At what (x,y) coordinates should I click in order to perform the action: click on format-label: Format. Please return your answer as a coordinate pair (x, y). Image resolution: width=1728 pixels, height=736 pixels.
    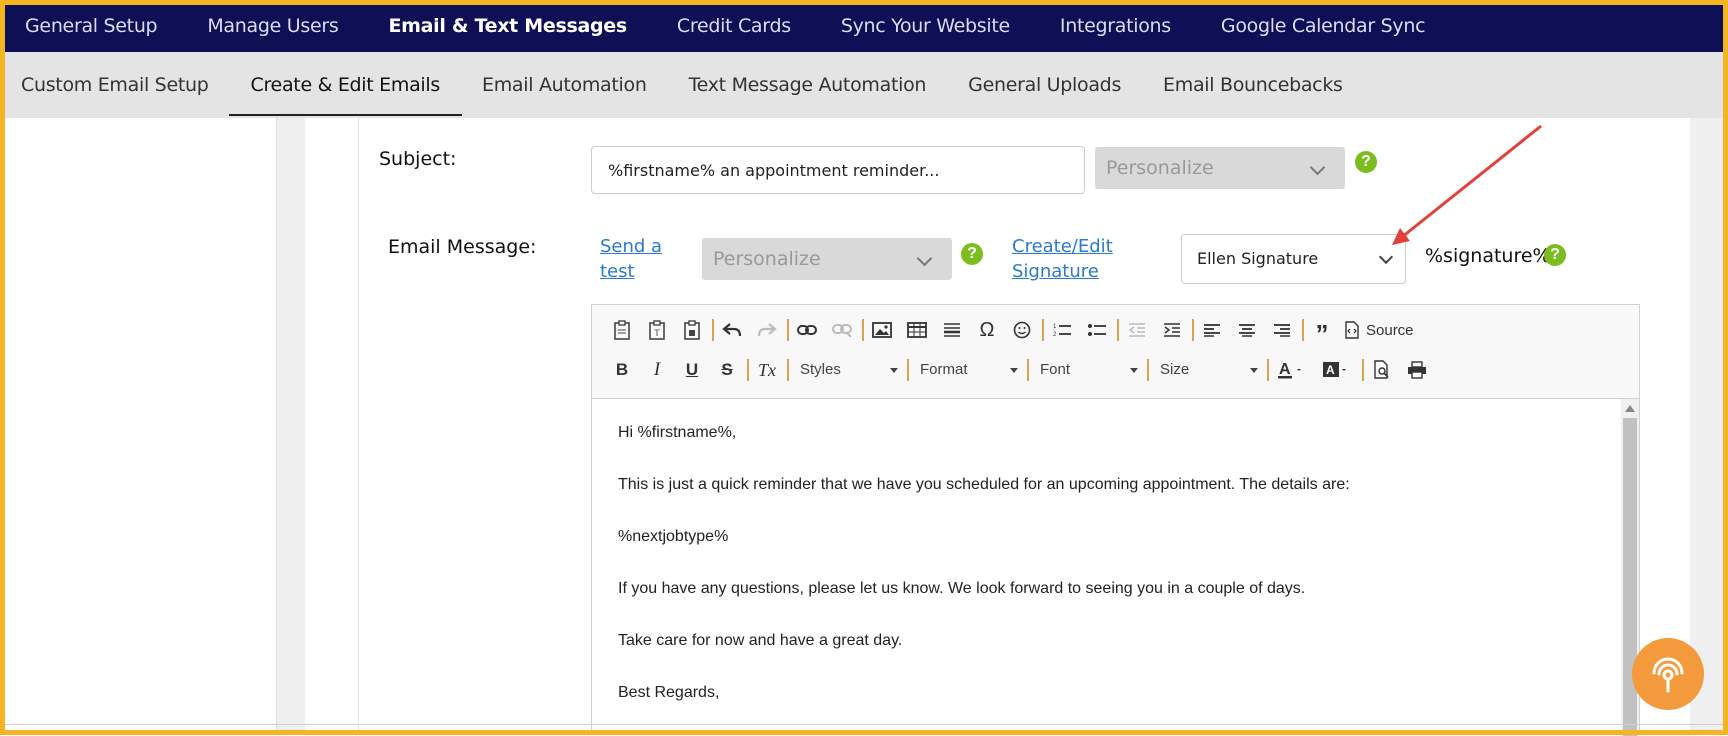
    Looking at the image, I should click on (944, 369).